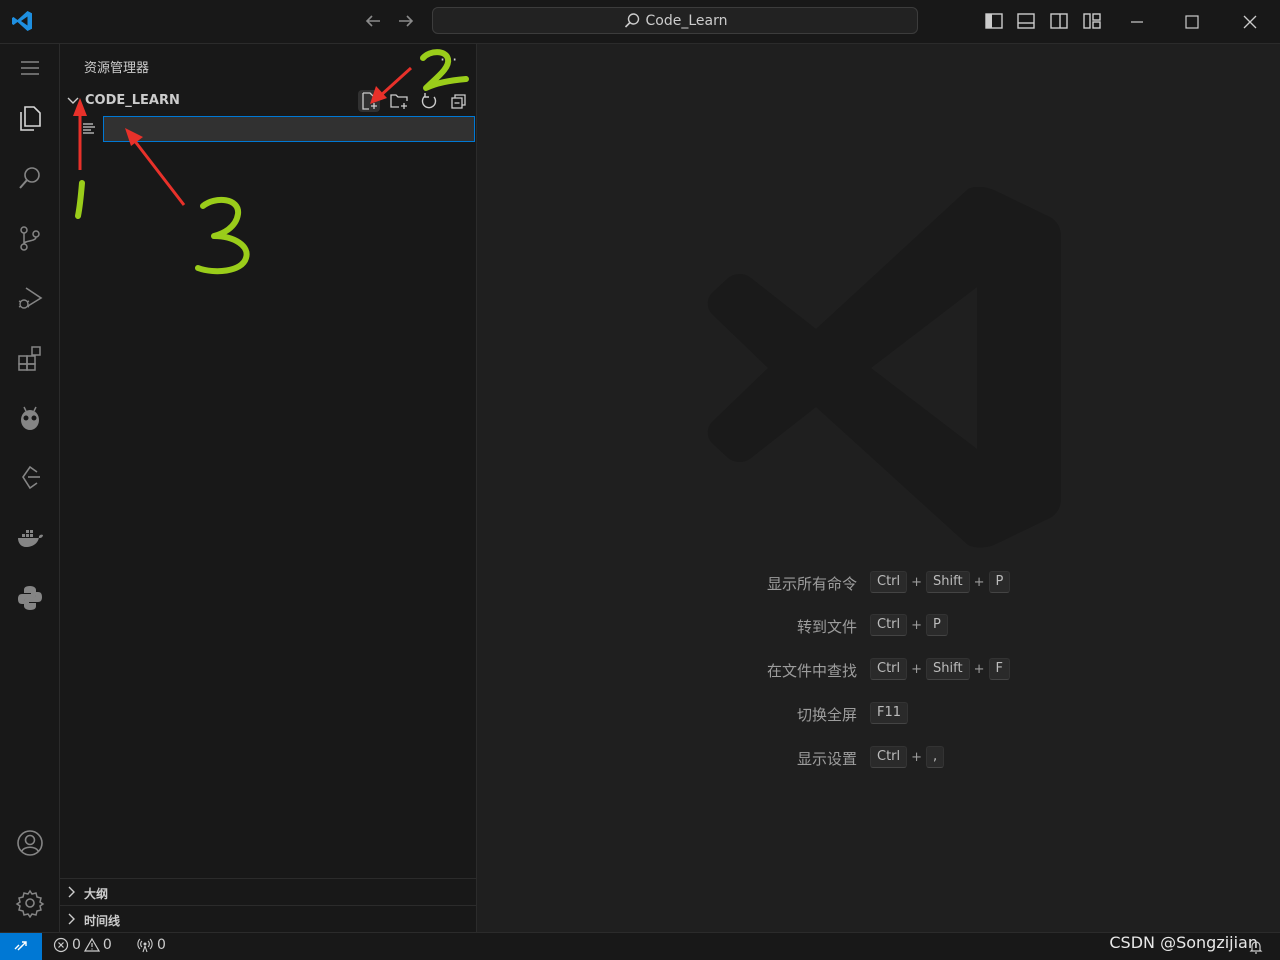 This screenshot has height=960, width=1280. Describe the element at coordinates (1026, 21) in the screenshot. I see `toggle-panel-icon` at that location.